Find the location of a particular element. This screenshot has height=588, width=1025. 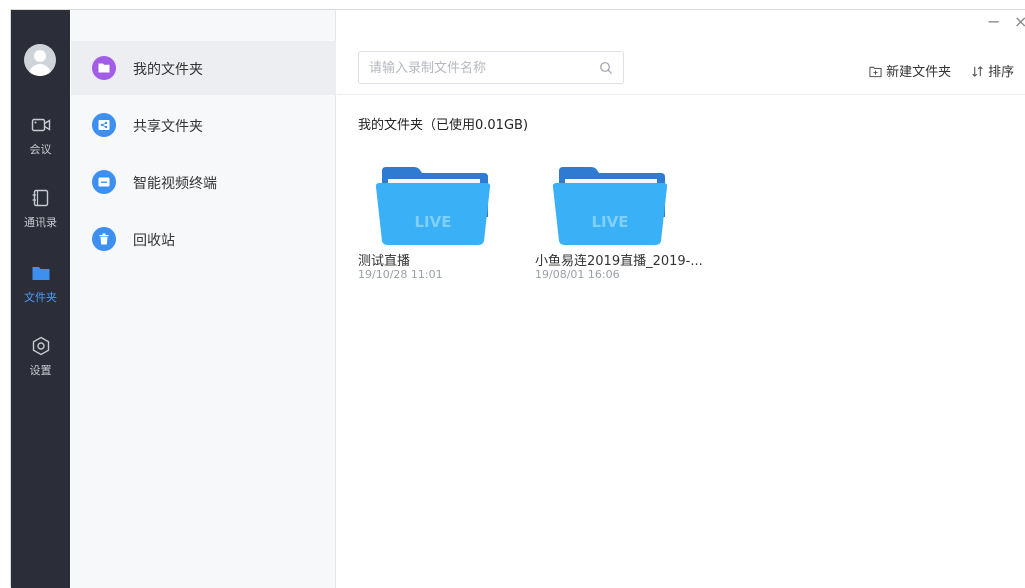

subnav-item-smart-terminal: 智能视频终端 is located at coordinates (203, 182).